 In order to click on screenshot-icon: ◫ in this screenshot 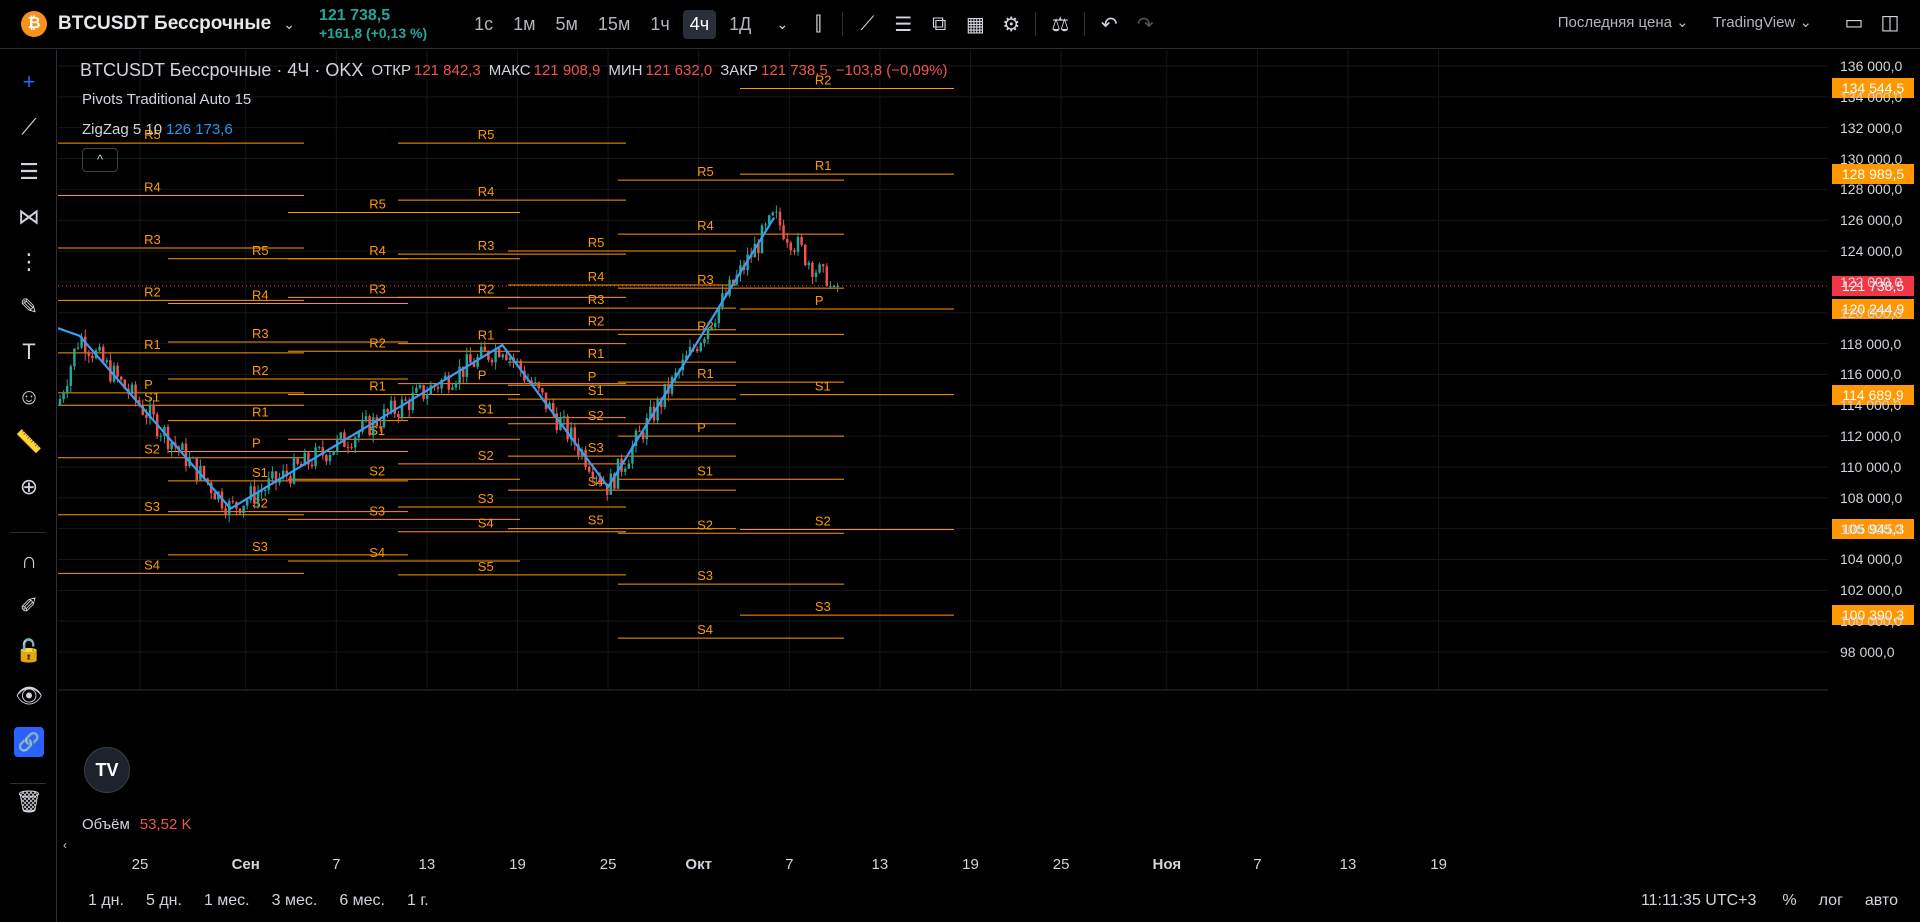, I will do `click(1890, 22)`.